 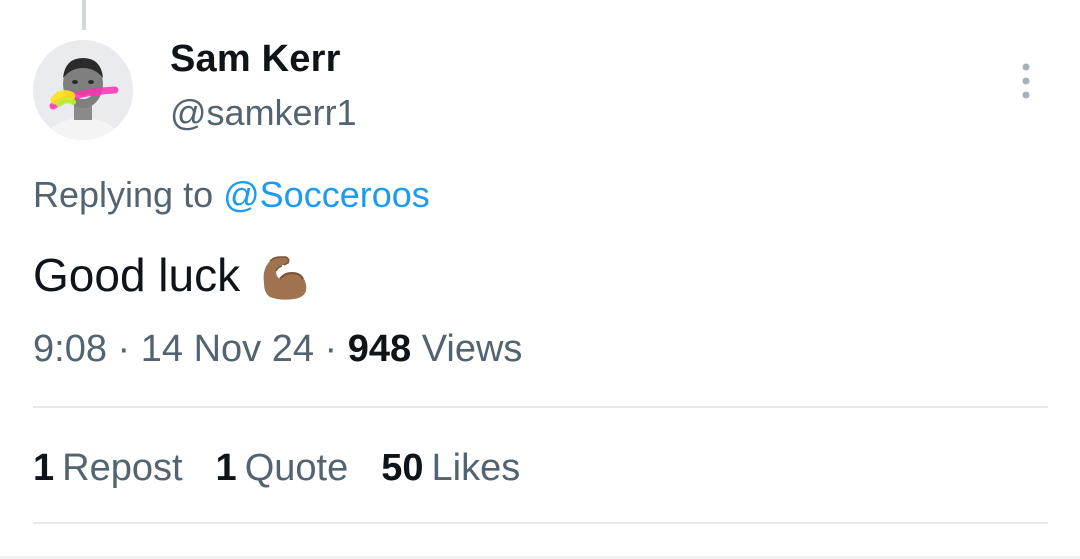 What do you see at coordinates (128, 194) in the screenshot?
I see `replying-to-label: Replying to` at bounding box center [128, 194].